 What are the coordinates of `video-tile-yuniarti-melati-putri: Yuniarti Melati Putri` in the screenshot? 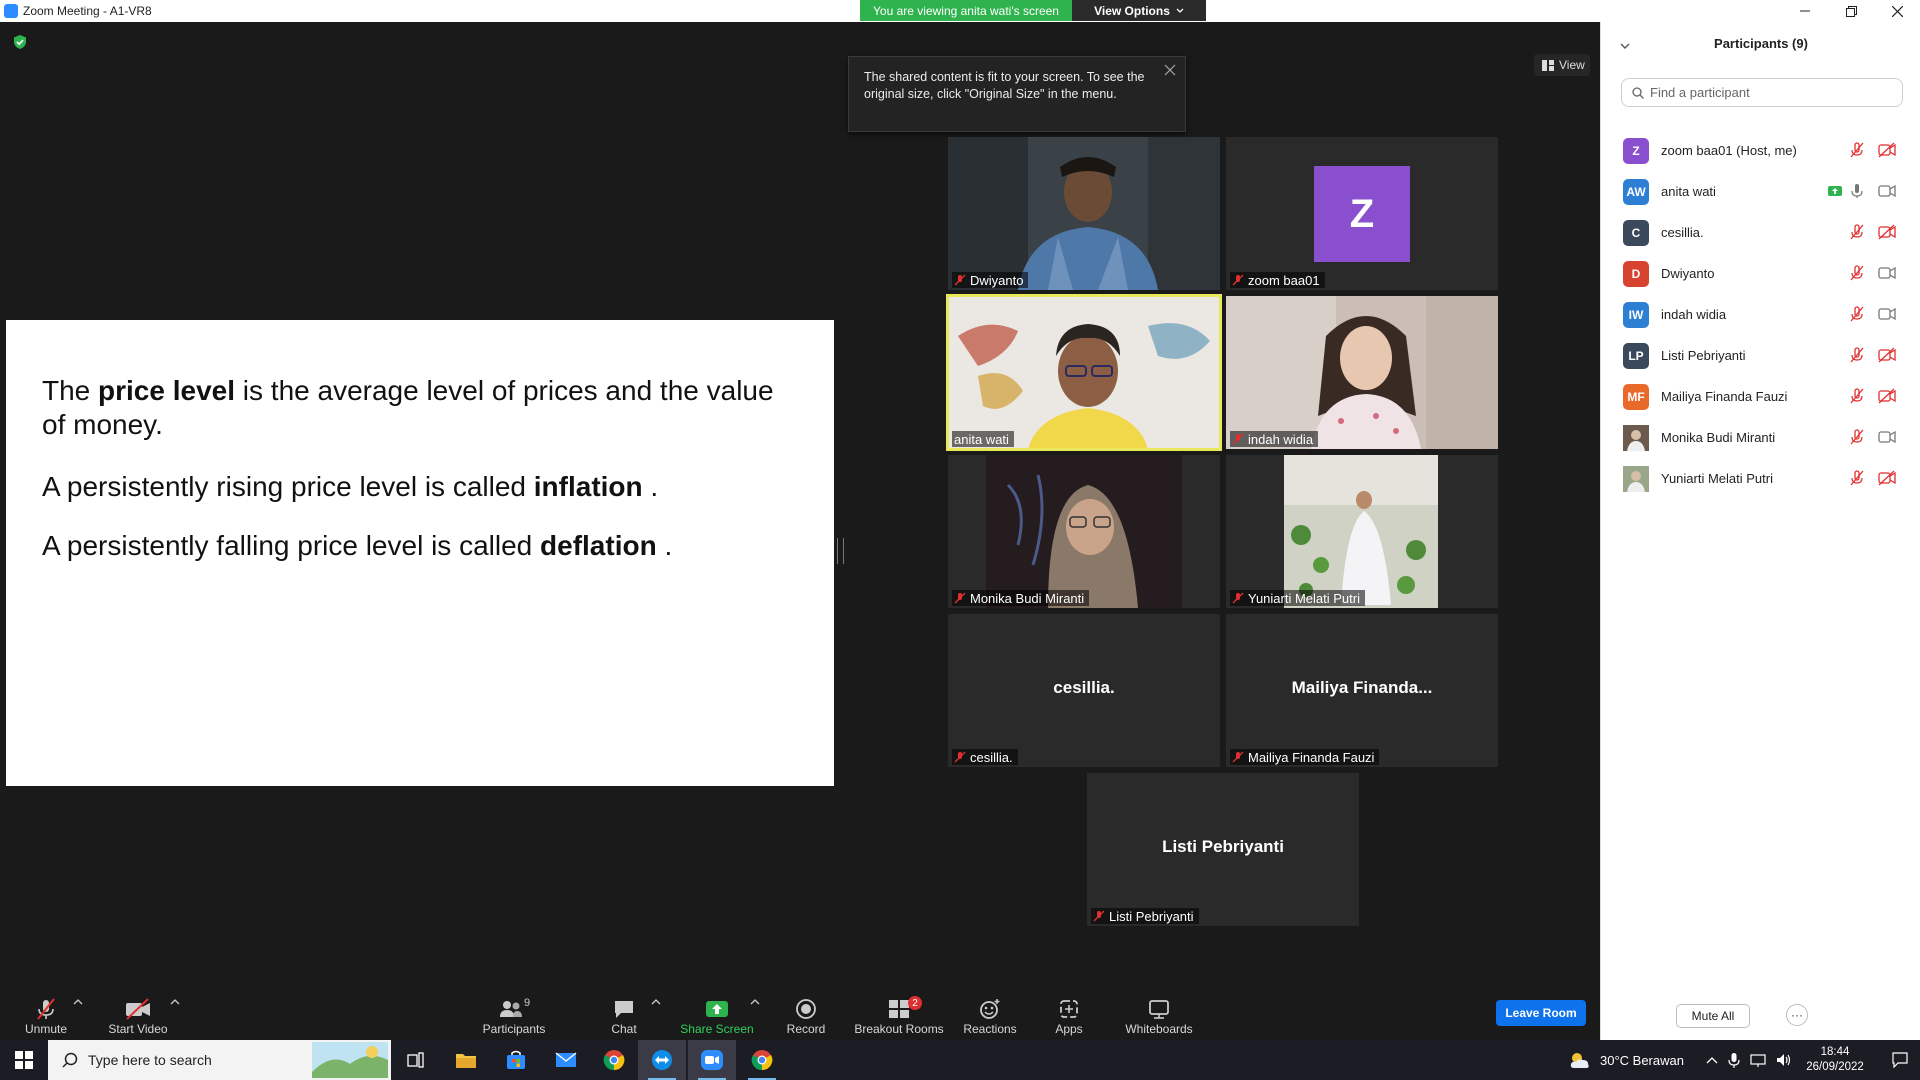 It's located at (1362, 531).